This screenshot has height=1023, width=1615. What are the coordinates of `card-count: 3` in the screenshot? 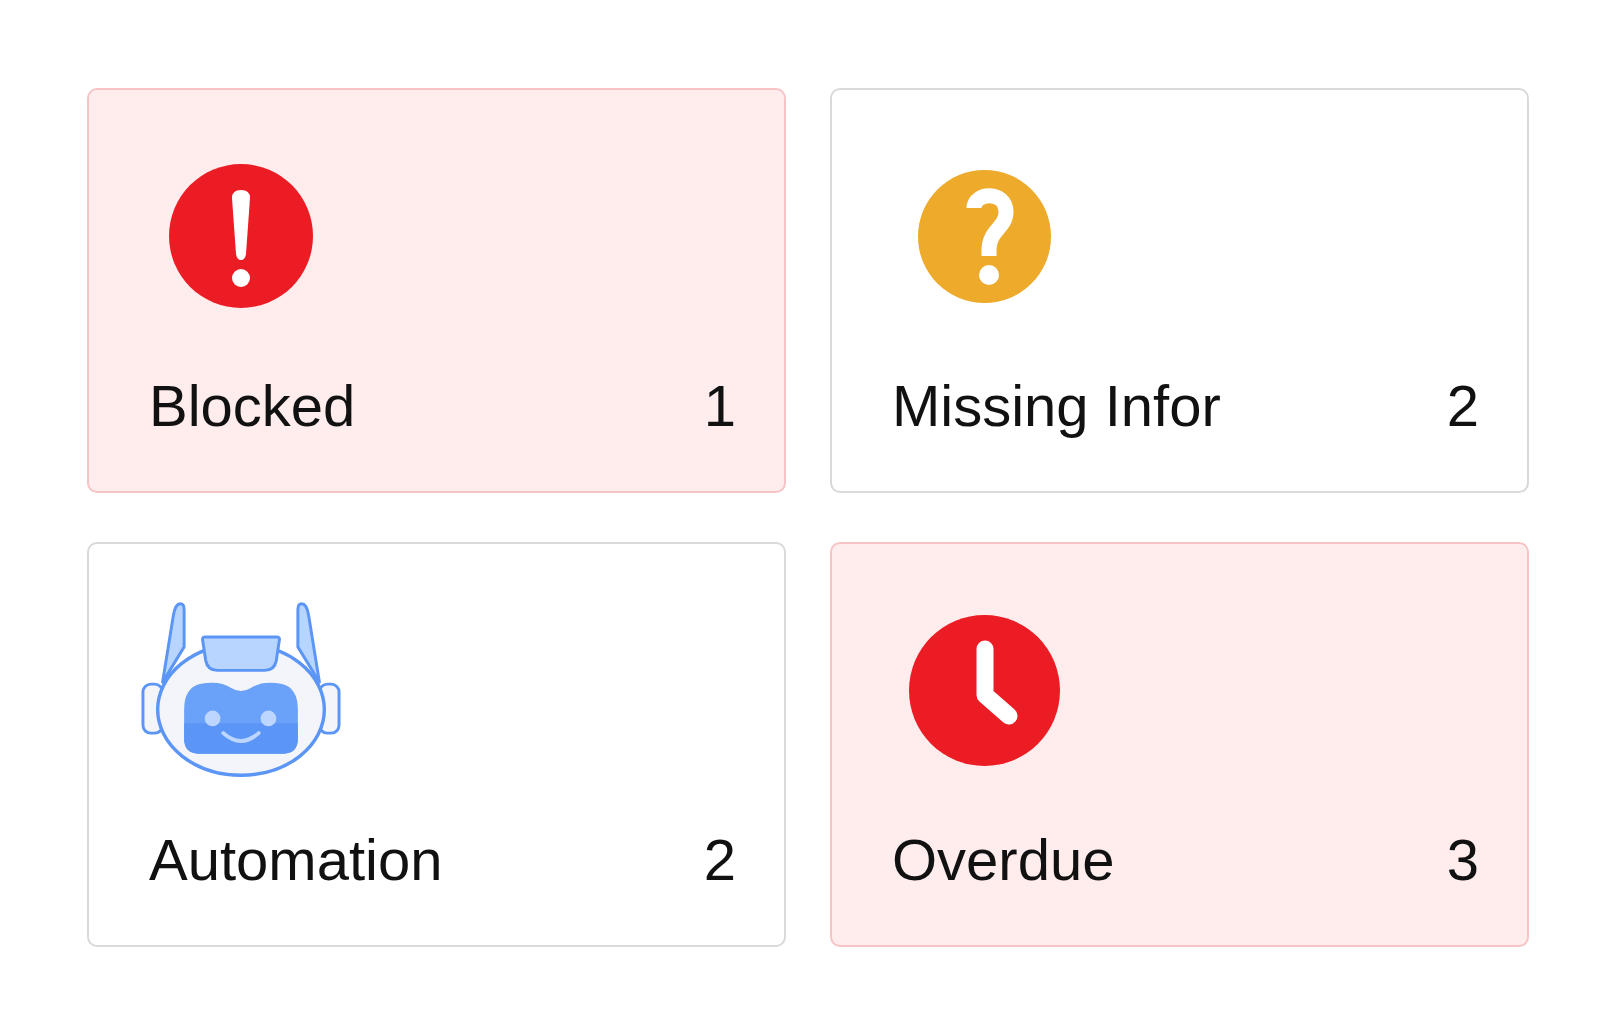 It's located at (1462, 860).